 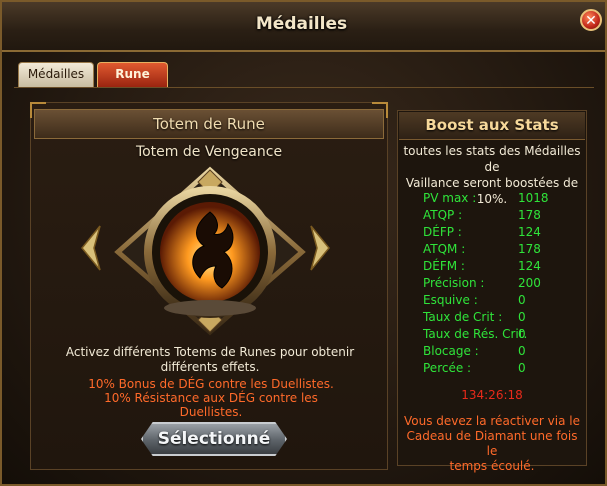 What do you see at coordinates (447, 368) in the screenshot?
I see `stat-label: Percée :` at bounding box center [447, 368].